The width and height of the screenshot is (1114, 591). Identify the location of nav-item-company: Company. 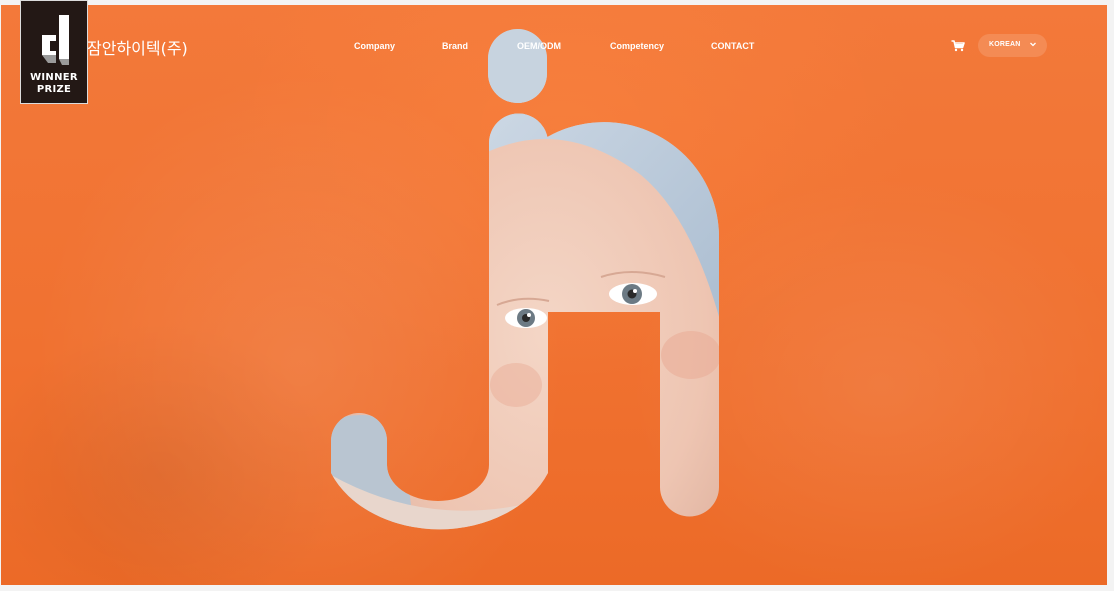
(374, 46).